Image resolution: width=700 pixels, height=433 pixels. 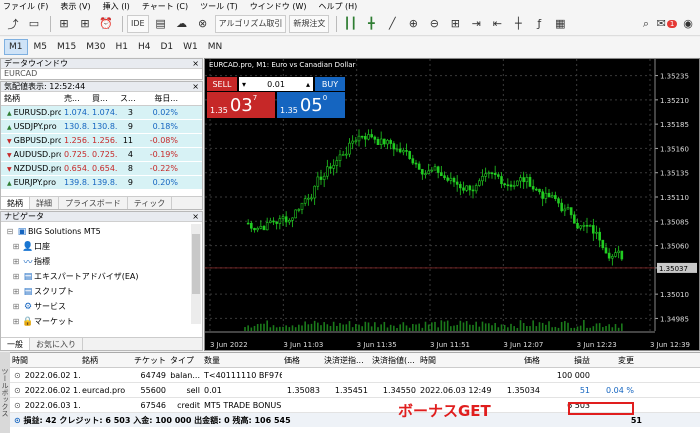 I want to click on navigator-scrollbar, so click(x=196, y=274).